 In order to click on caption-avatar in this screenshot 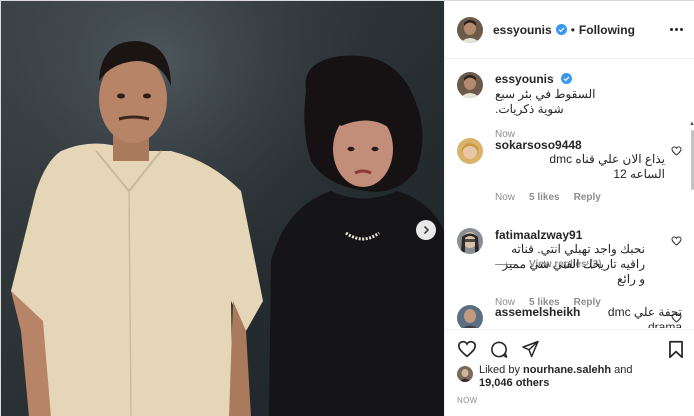, I will do `click(470, 85)`.